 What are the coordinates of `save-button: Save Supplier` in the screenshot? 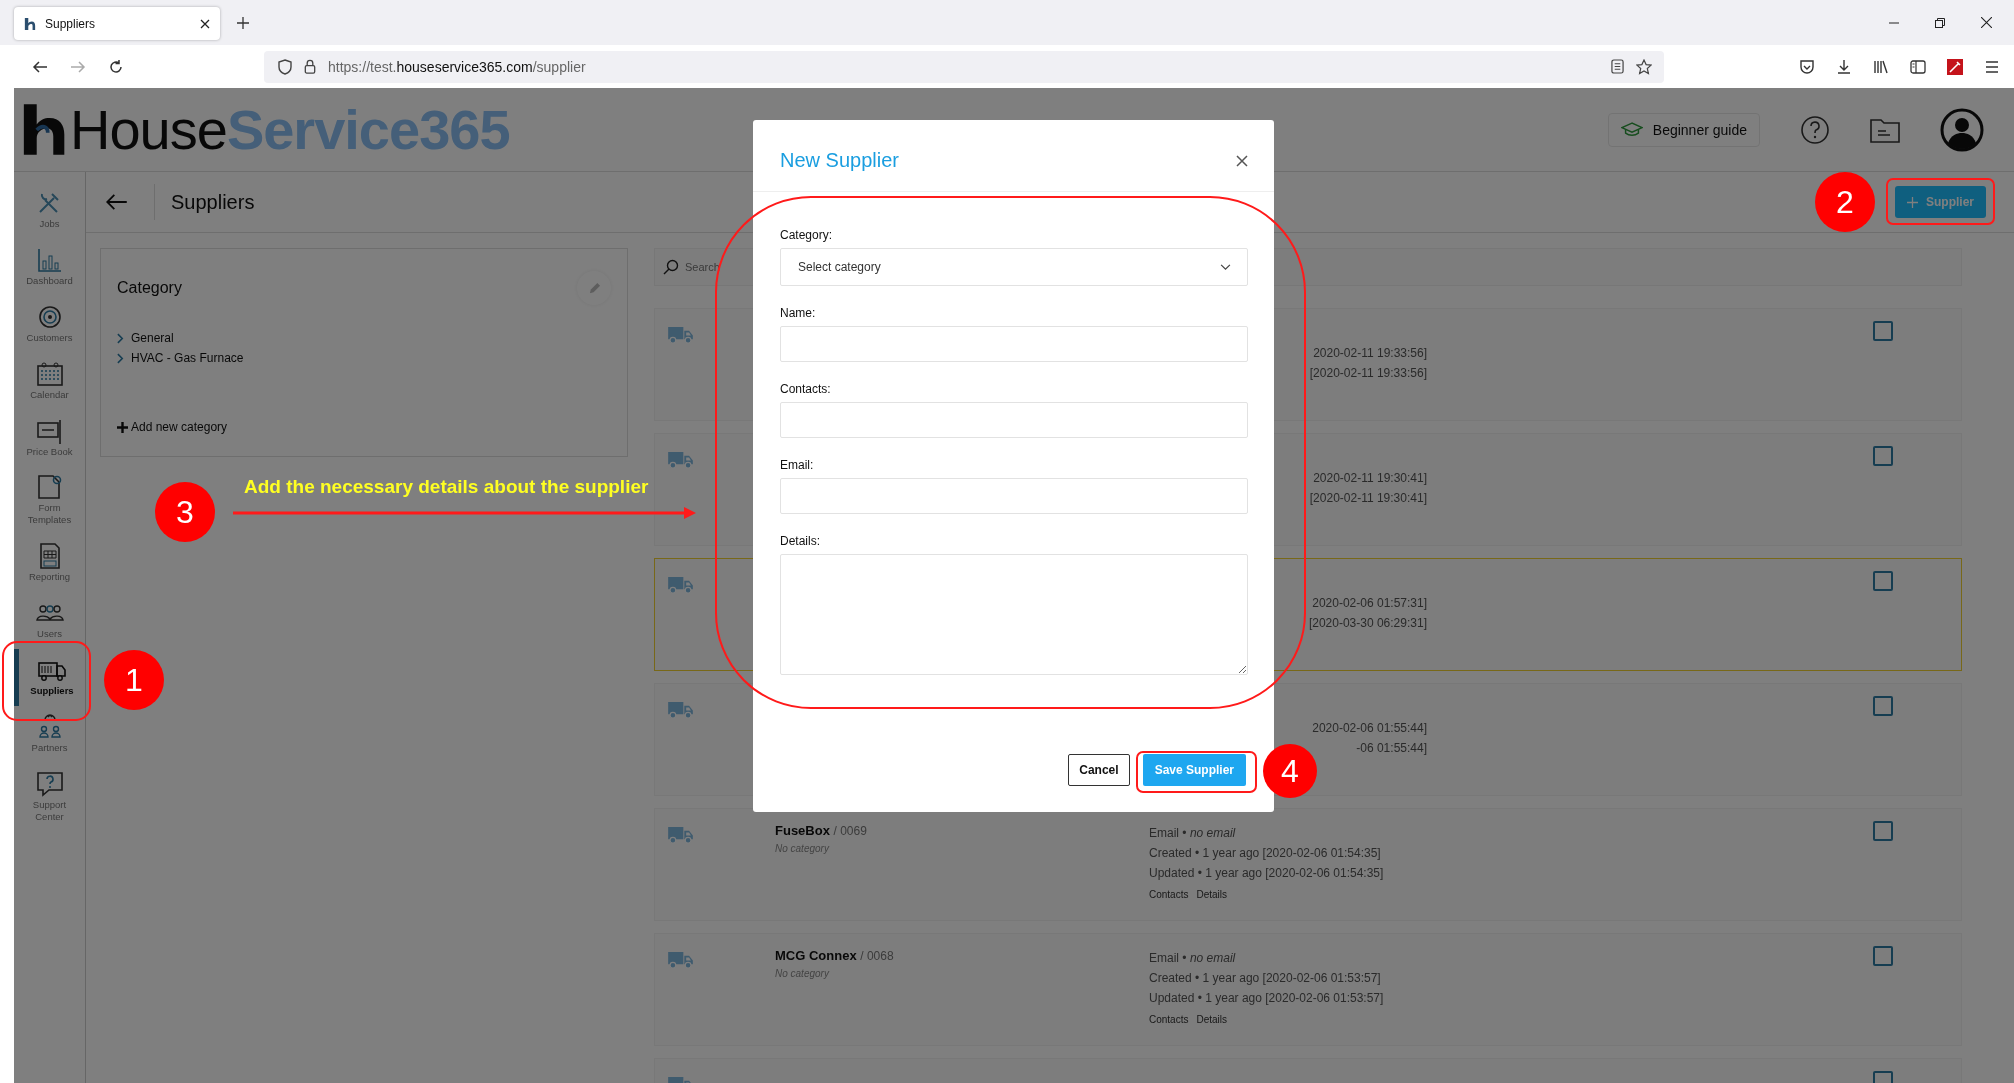 It's located at (1194, 770).